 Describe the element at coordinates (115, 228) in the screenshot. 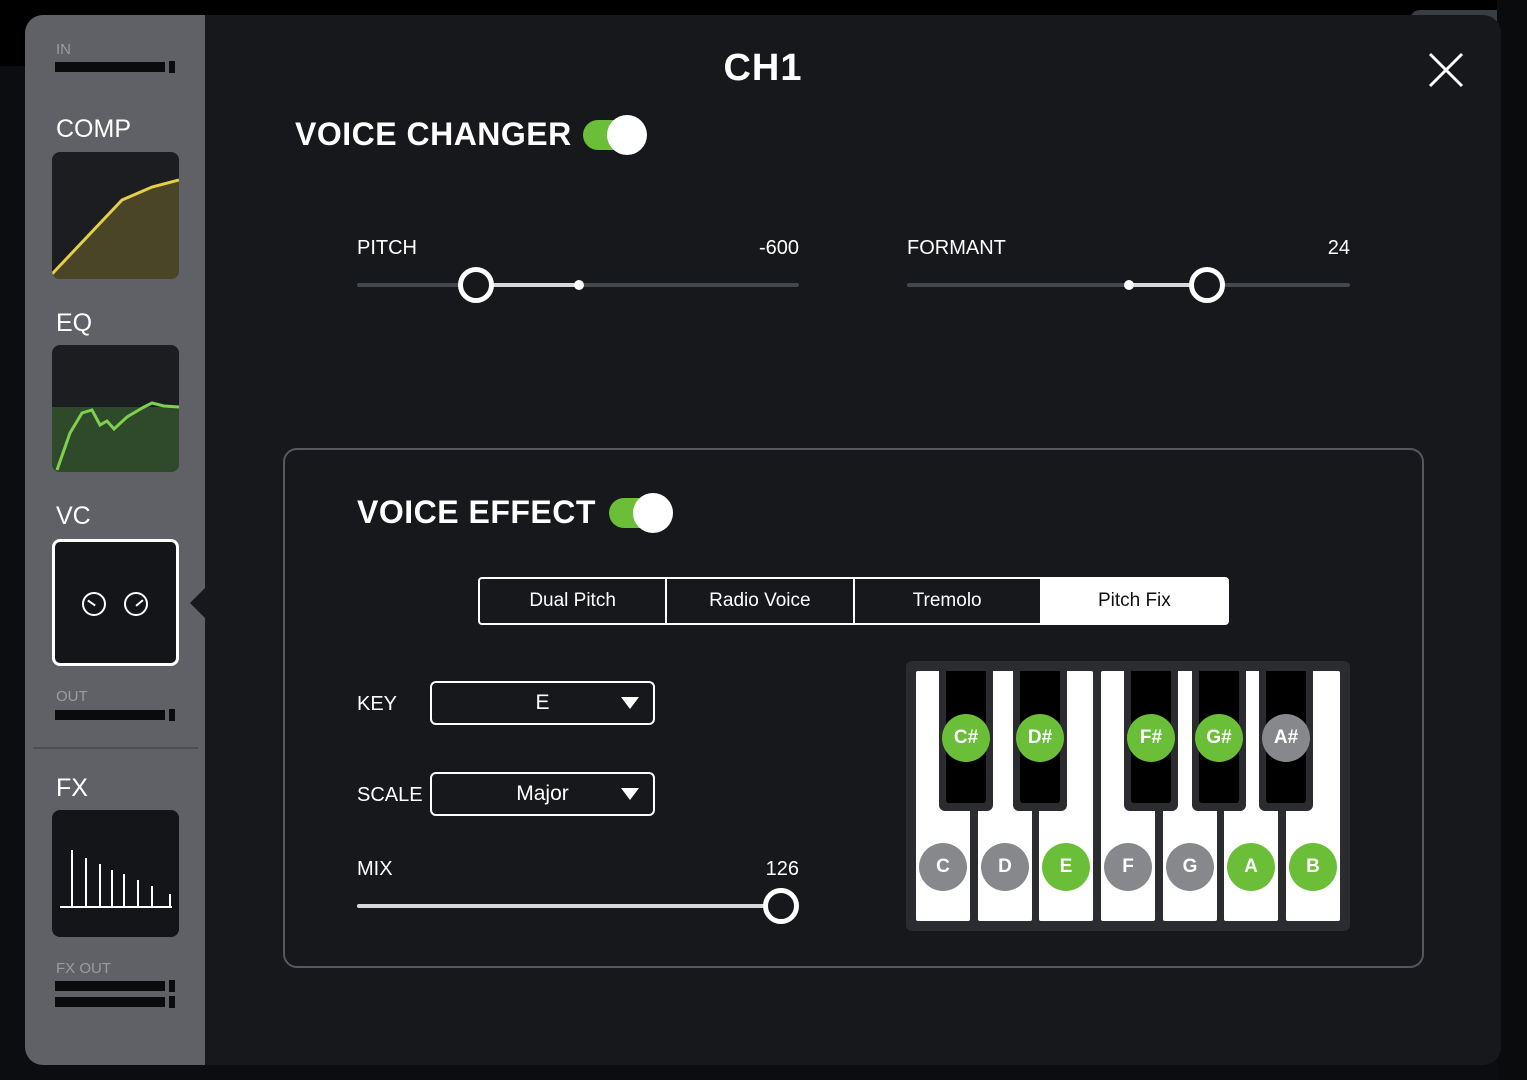

I see `comp-curve-icon` at that location.